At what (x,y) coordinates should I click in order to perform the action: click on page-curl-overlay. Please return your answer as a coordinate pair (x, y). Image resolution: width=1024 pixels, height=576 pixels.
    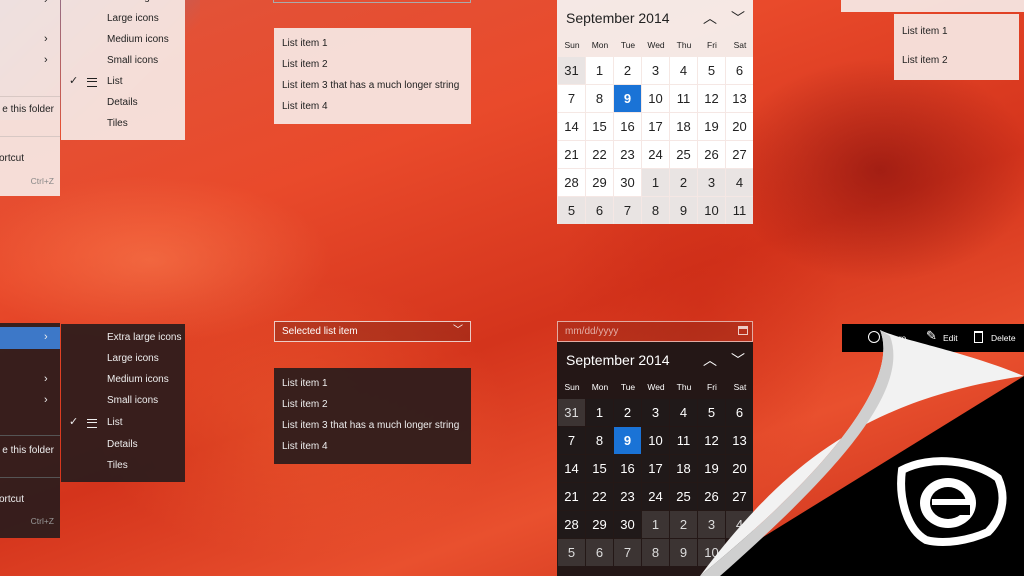
    Looking at the image, I should click on (862, 453).